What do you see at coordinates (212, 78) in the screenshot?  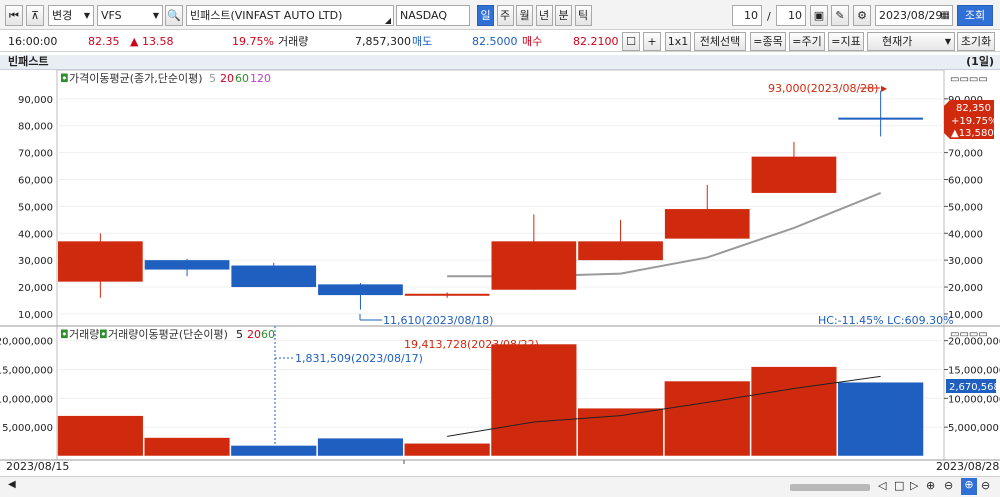 I see `price-legend-ma5: 5` at bounding box center [212, 78].